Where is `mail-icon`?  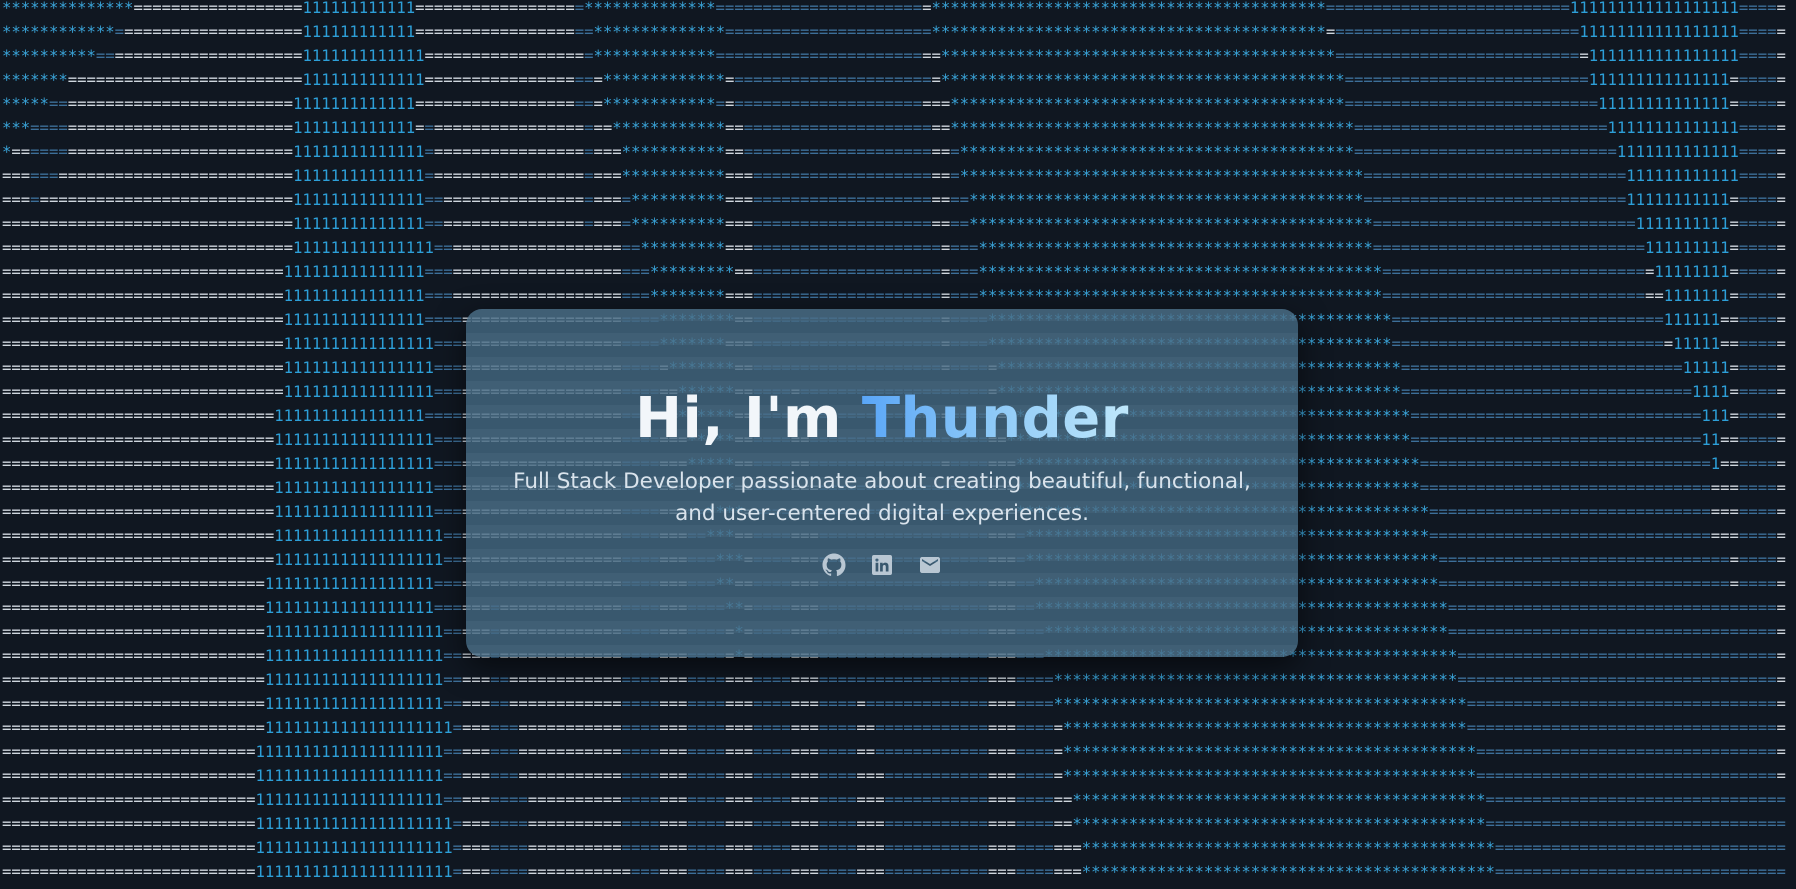
mail-icon is located at coordinates (930, 565).